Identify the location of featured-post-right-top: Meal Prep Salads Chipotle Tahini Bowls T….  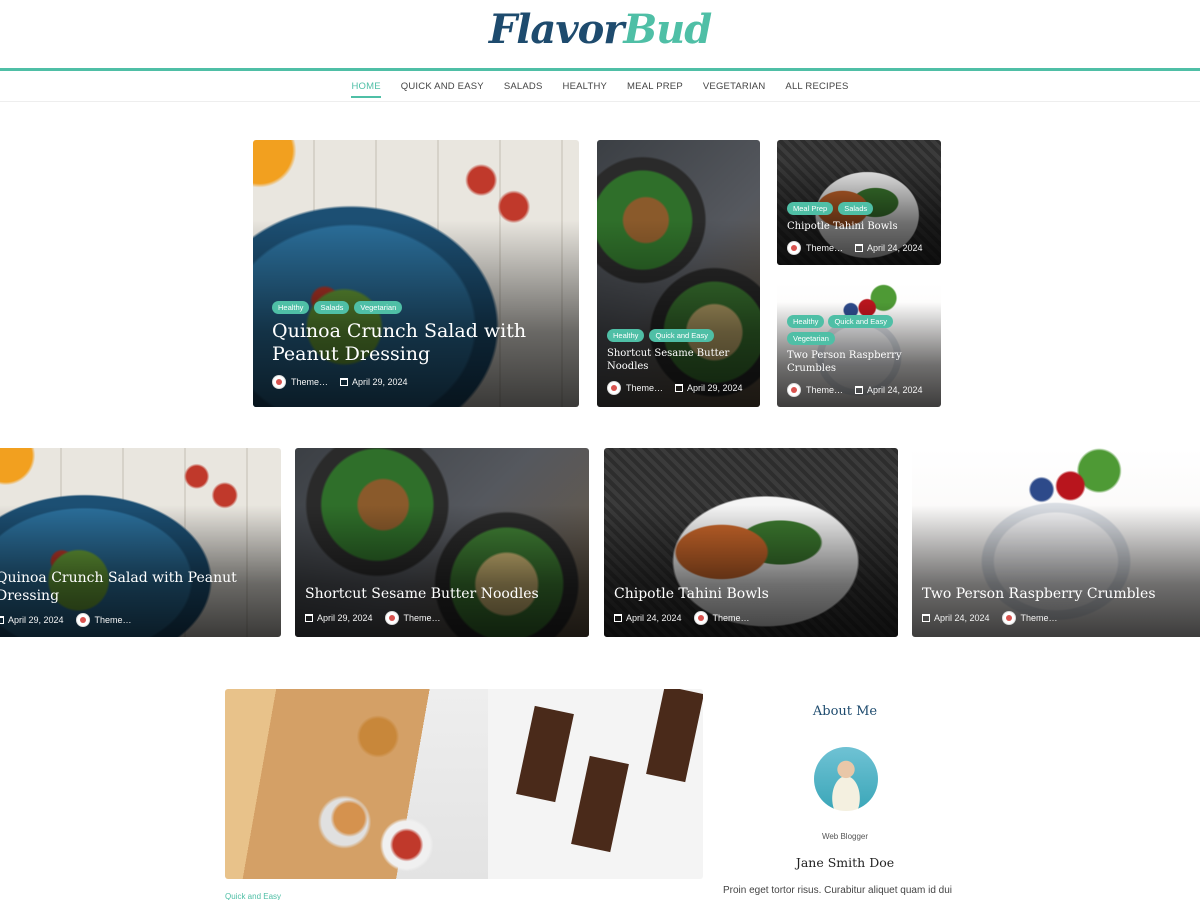
(859, 202).